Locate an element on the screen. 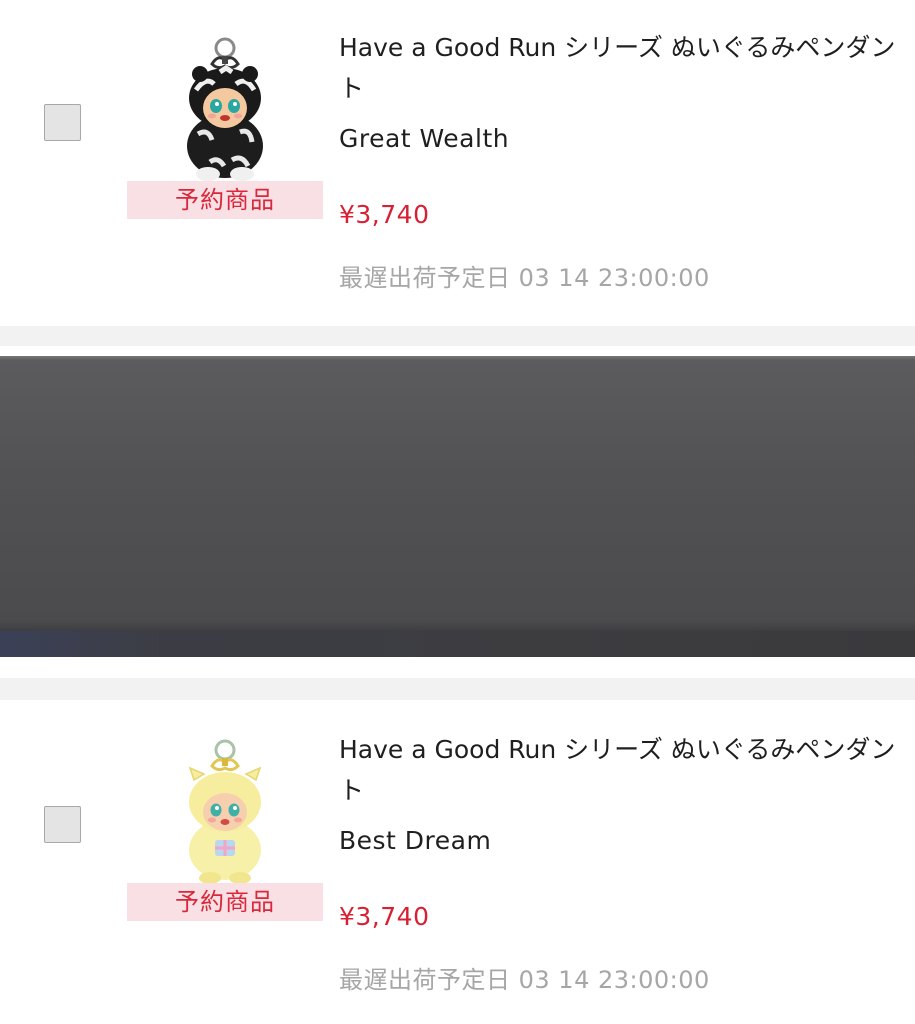 The width and height of the screenshot is (915, 1024). yellow-pig-plush-keychain-icon is located at coordinates (225, 811).